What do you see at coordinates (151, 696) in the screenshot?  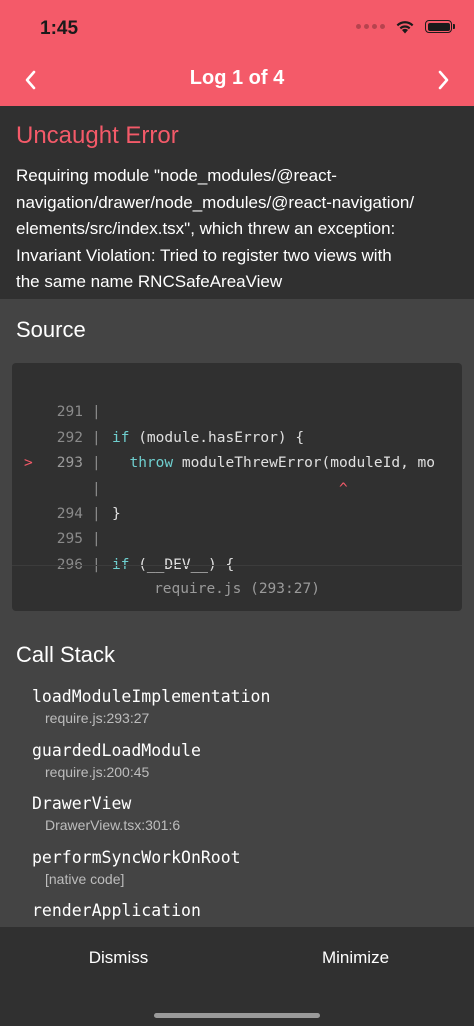 I see `frame-name: loadModuleImplementation` at bounding box center [151, 696].